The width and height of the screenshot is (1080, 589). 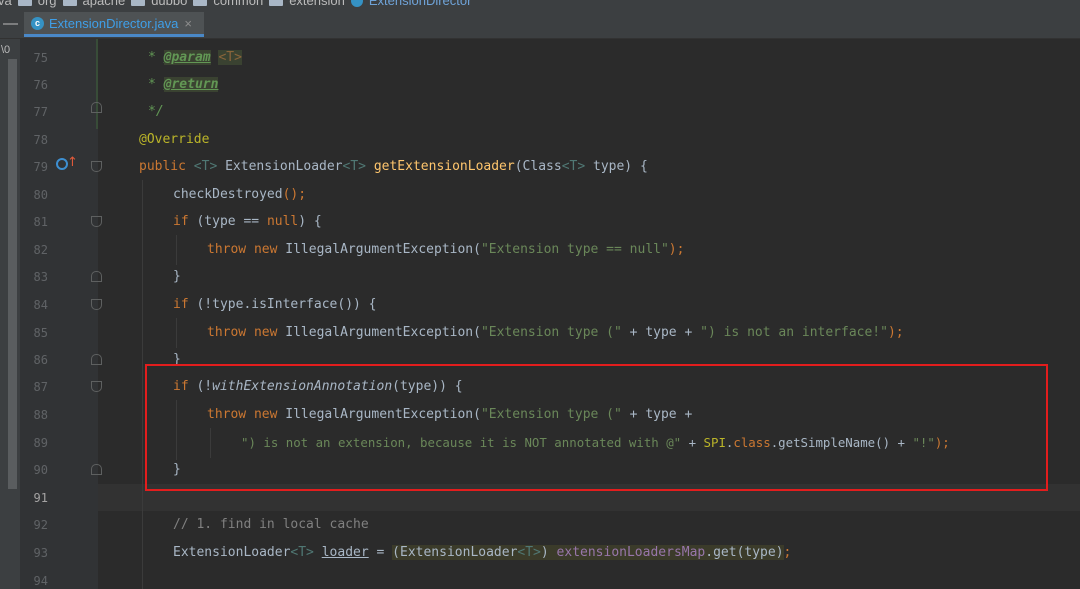 I want to click on breadcrumb-item: ExtensionDirector, so click(x=420, y=4).